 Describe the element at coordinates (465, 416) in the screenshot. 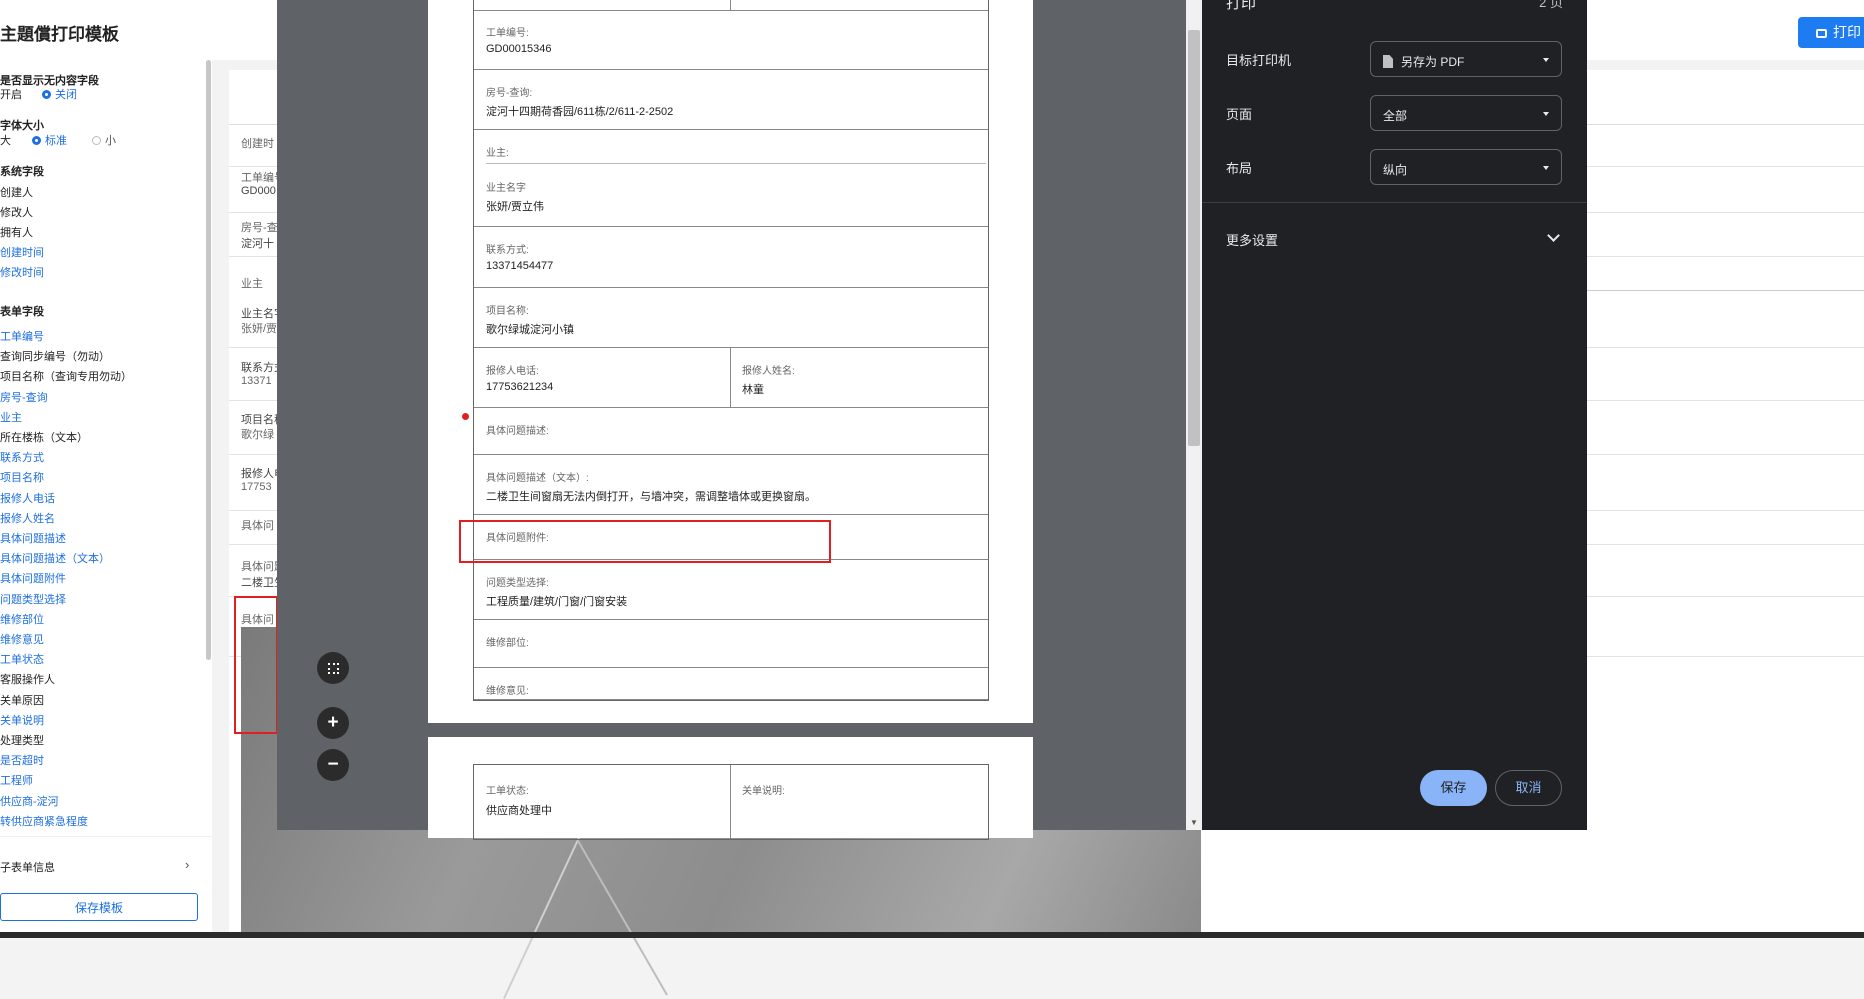

I see `marker-dot` at that location.